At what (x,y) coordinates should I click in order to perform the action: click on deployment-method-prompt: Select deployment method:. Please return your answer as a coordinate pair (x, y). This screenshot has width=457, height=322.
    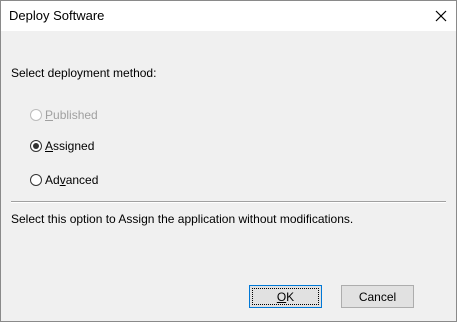
    Looking at the image, I should click on (84, 73).